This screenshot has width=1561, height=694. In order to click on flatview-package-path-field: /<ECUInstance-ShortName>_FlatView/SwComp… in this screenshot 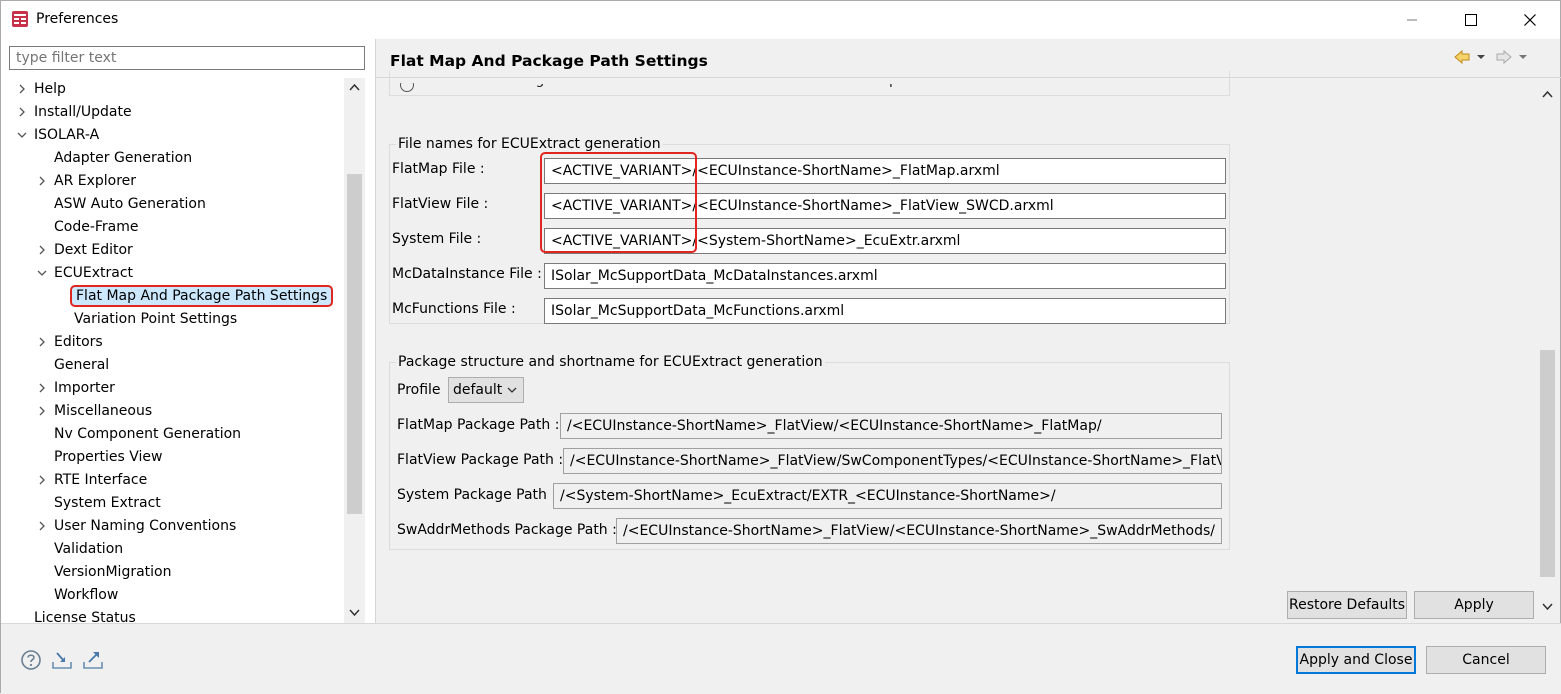, I will do `click(892, 461)`.